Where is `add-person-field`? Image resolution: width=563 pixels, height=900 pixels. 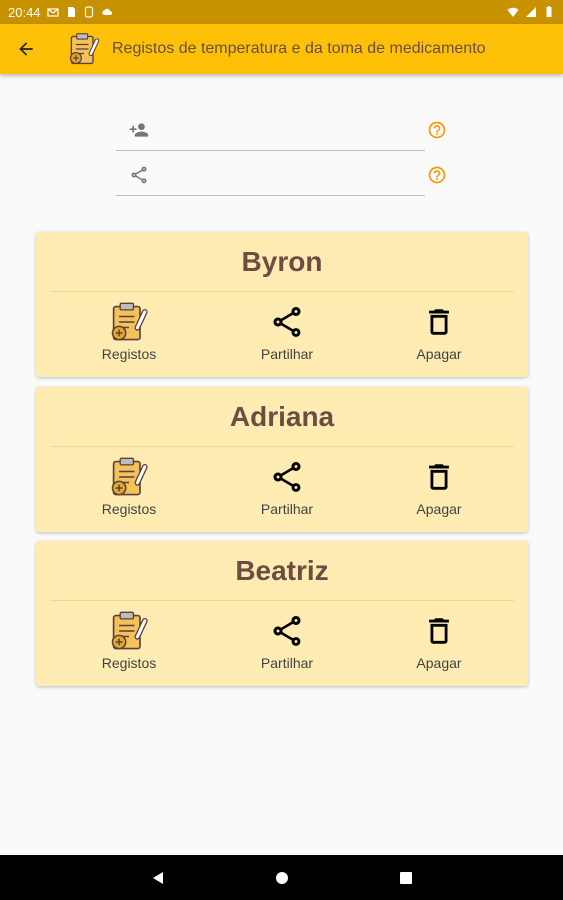
add-person-field is located at coordinates (270, 130).